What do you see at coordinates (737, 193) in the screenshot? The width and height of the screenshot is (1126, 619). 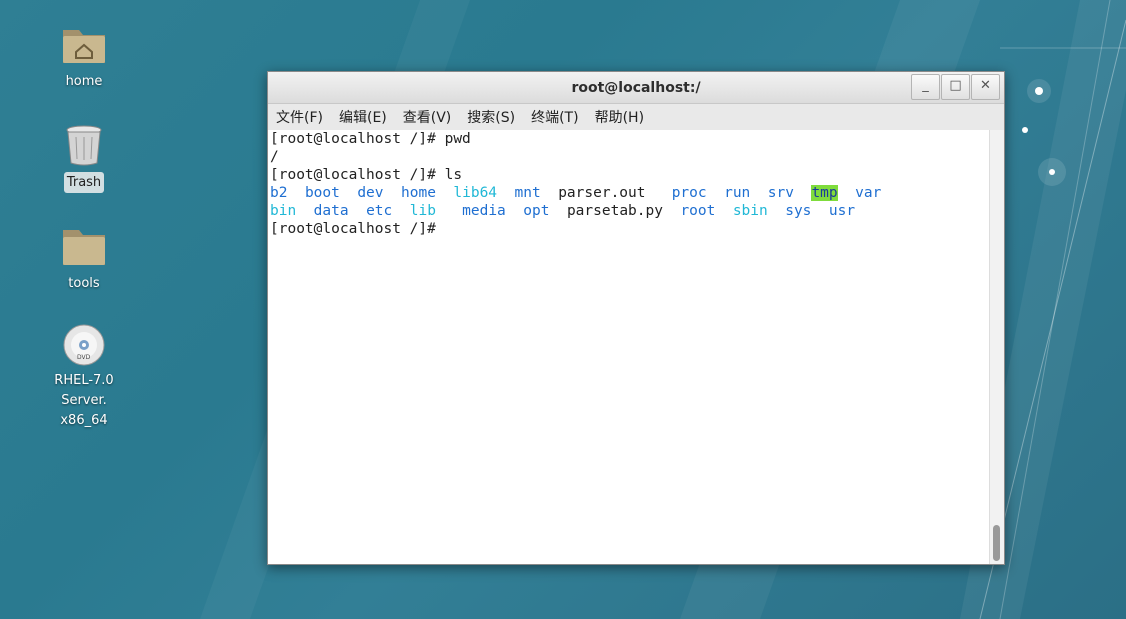 I see `ls-entry: run` at bounding box center [737, 193].